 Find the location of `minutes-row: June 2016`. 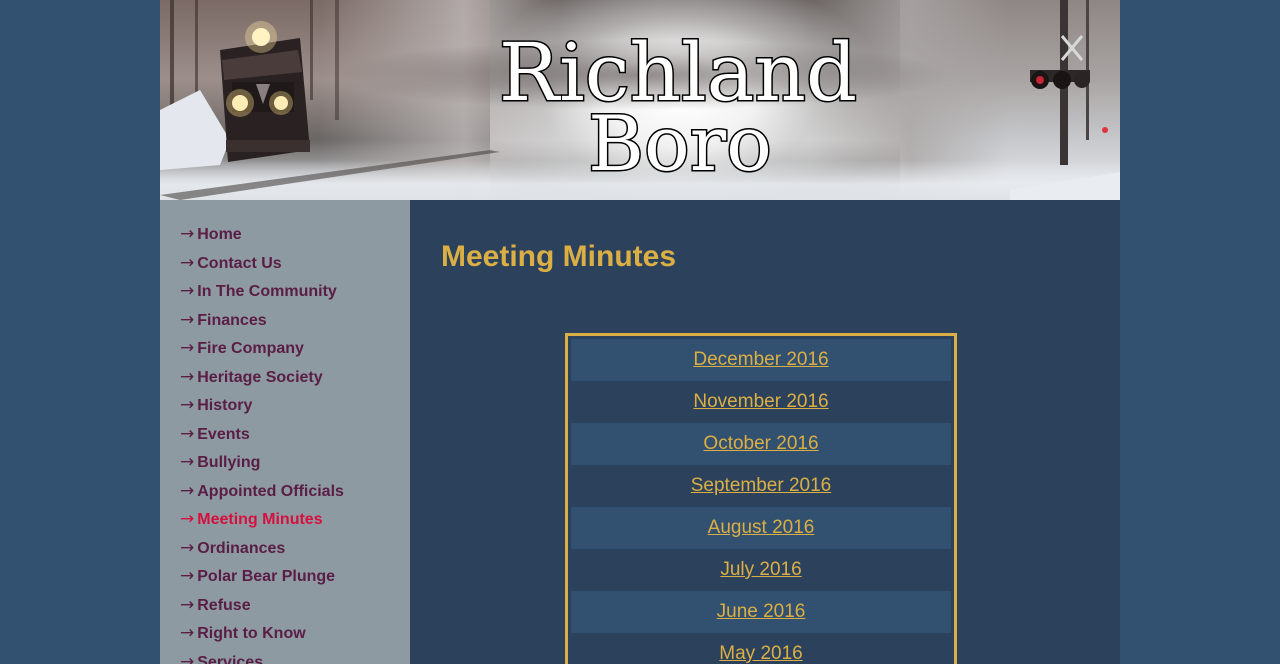

minutes-row: June 2016 is located at coordinates (761, 612).